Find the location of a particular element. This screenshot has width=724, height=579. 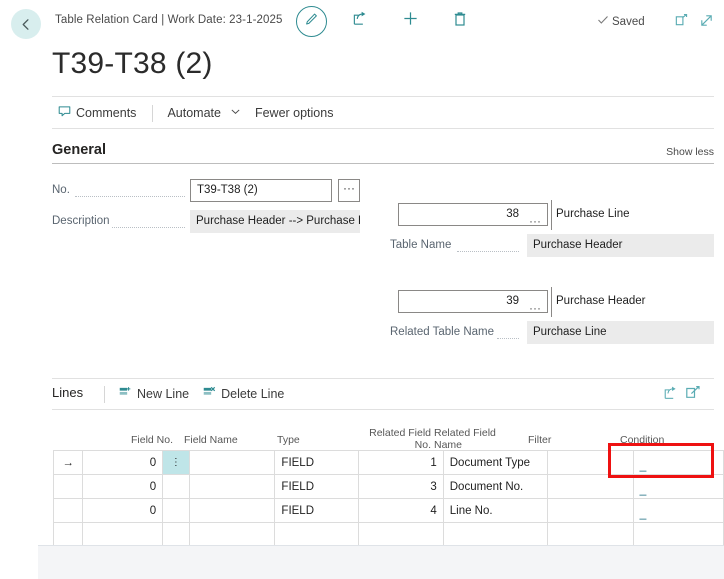

lines-divider-top is located at coordinates (383, 378).